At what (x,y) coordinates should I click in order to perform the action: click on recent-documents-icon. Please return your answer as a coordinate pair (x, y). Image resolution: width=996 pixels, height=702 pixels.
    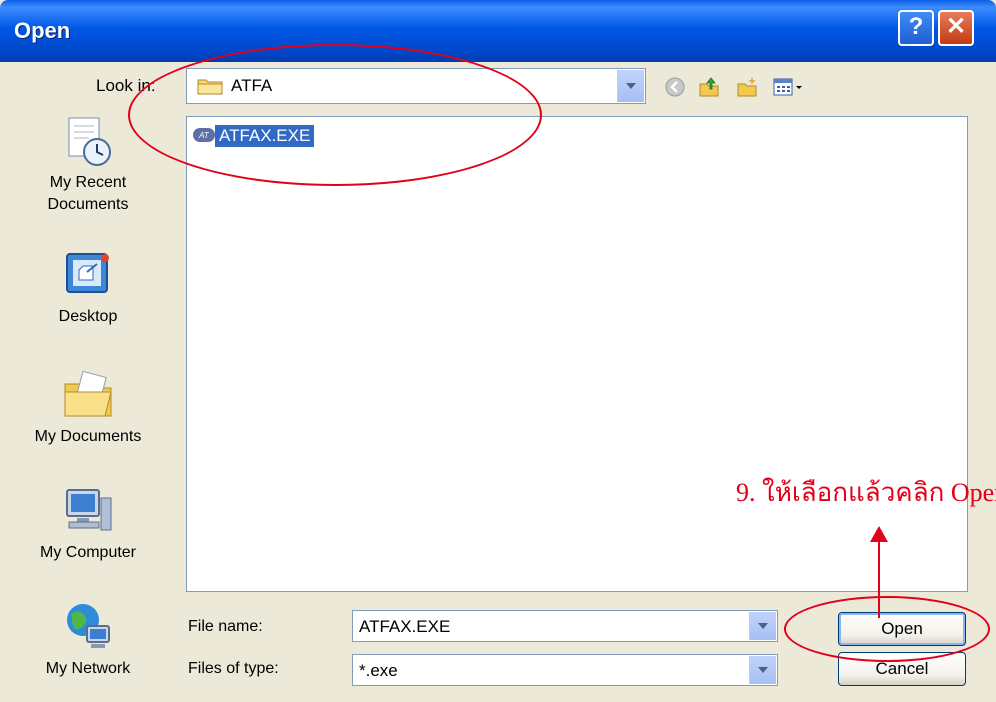
    Looking at the image, I should click on (88, 141).